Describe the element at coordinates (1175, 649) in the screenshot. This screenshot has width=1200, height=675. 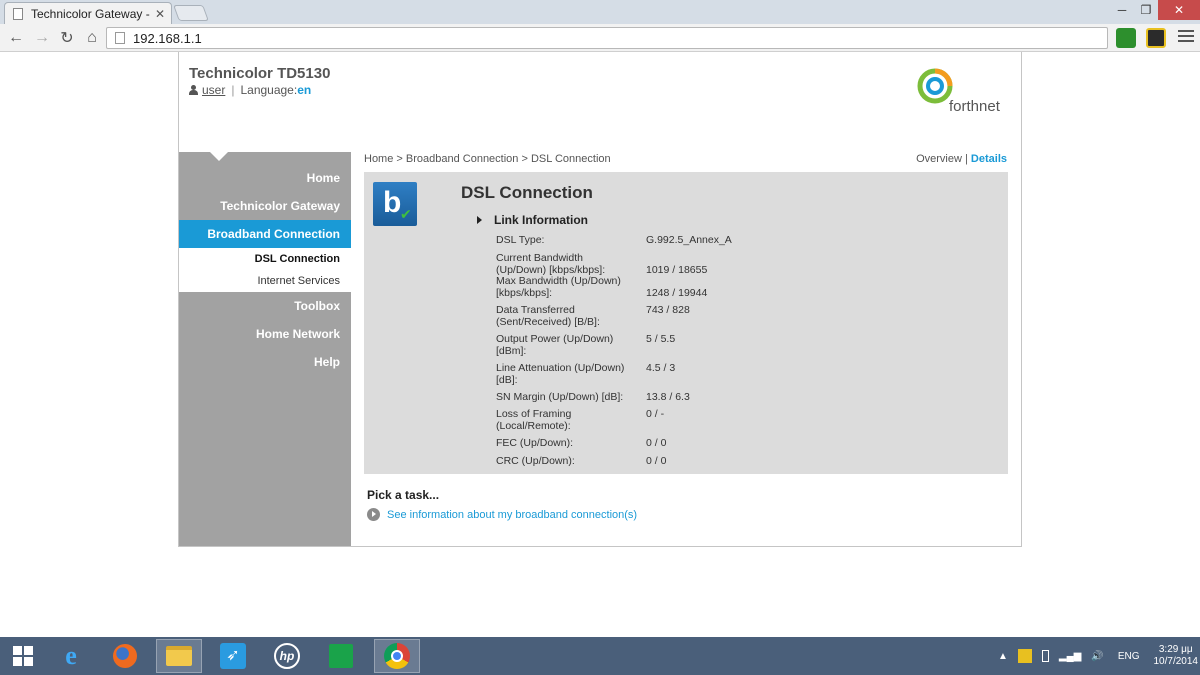
I see `clock-time: 3:29 μμ` at that location.